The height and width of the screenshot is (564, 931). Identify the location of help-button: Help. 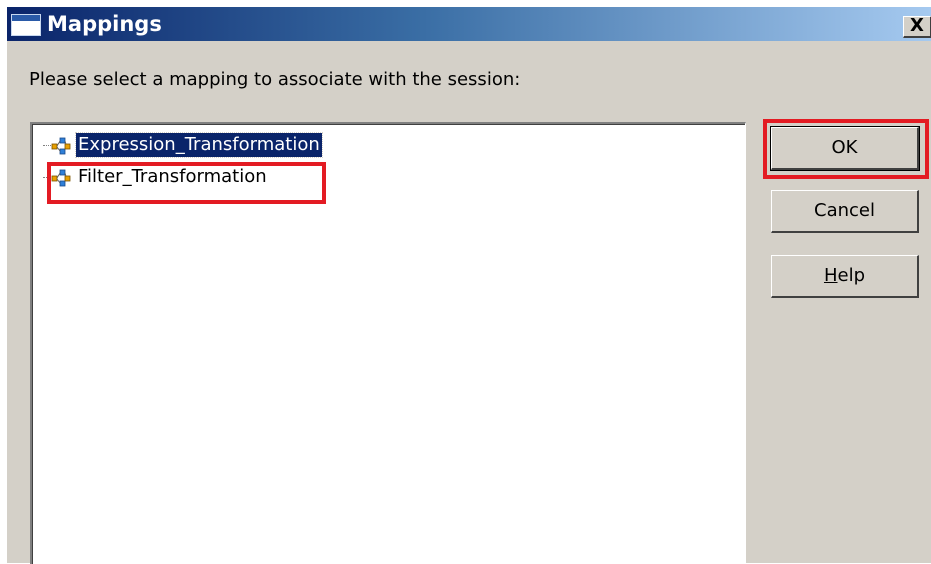
(845, 276).